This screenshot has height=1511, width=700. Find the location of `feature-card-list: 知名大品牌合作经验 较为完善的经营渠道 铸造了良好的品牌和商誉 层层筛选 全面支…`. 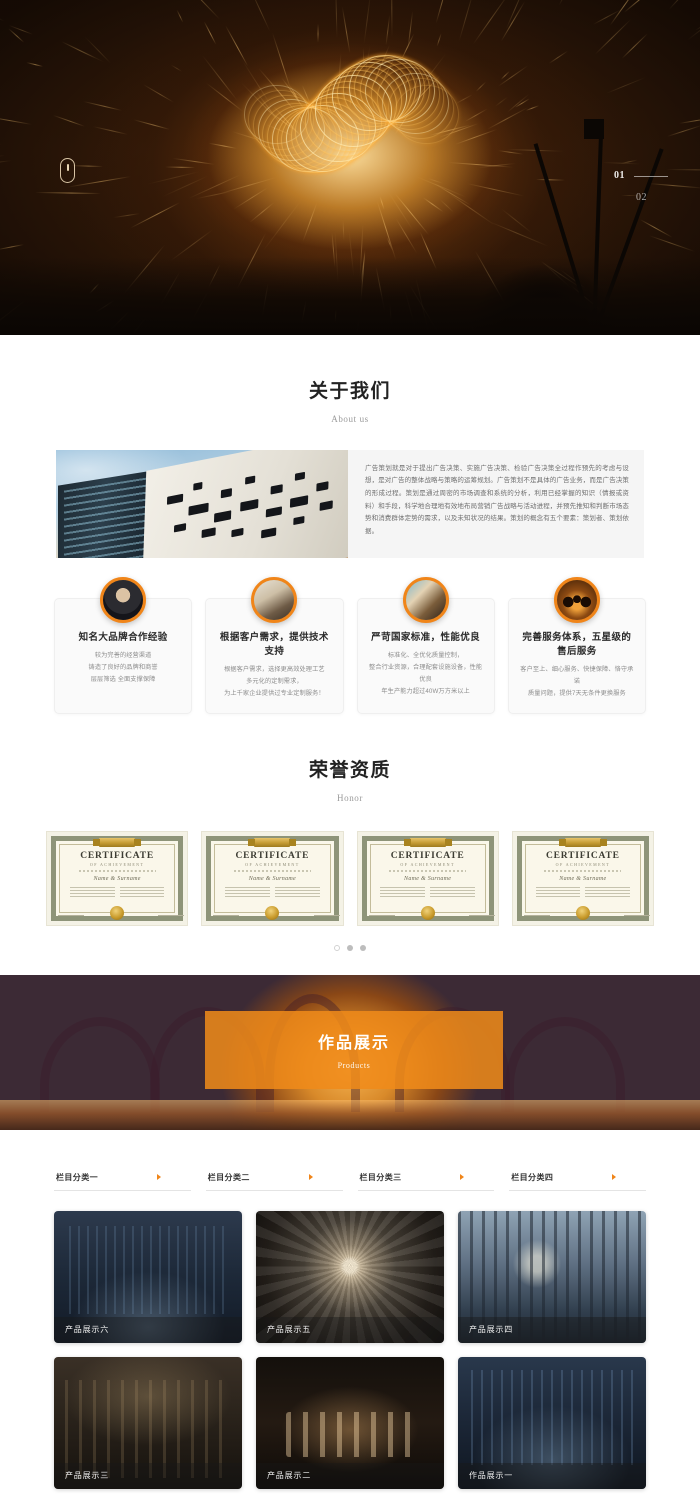

feature-card-list: 知名大品牌合作经验 较为完善的经营渠道 铸造了良好的品牌和商誉 层层筛选 全面支… is located at coordinates (350, 645).